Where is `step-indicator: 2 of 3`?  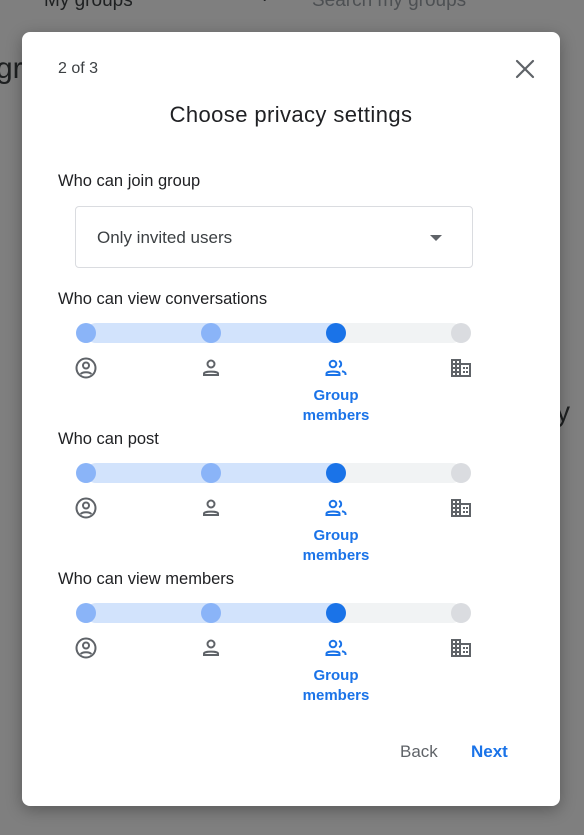 step-indicator: 2 of 3 is located at coordinates (78, 68).